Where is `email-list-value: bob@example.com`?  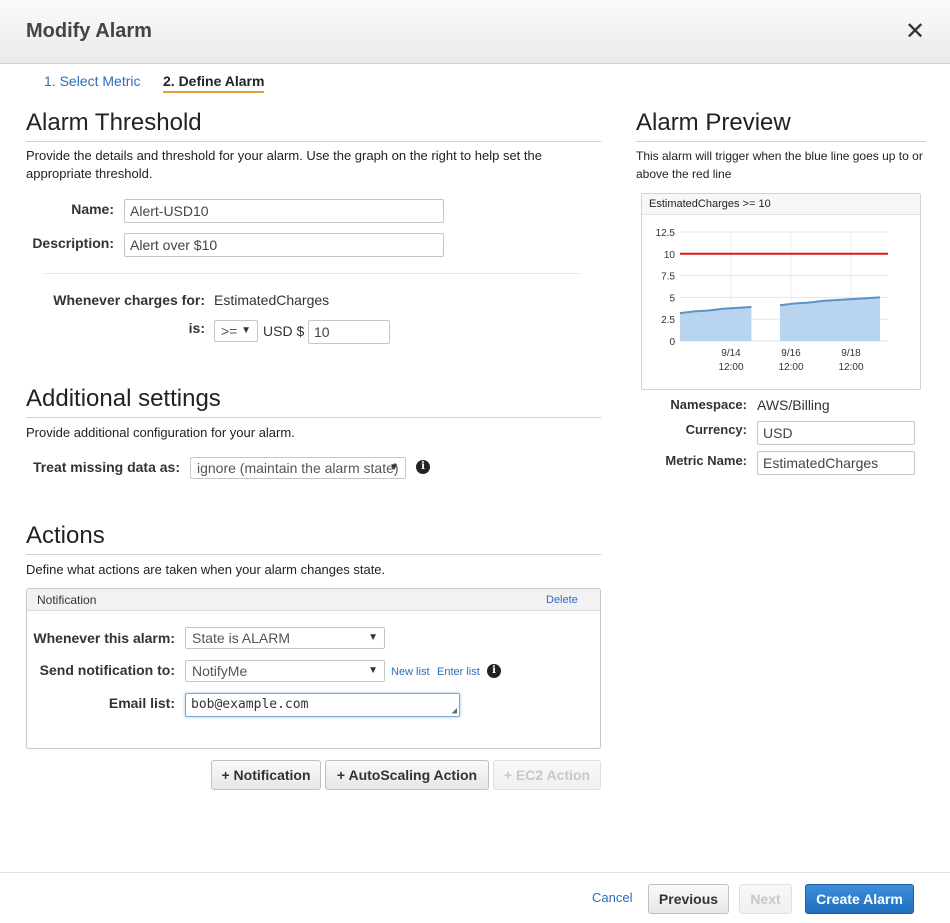
email-list-value: bob@example.com is located at coordinates (250, 704).